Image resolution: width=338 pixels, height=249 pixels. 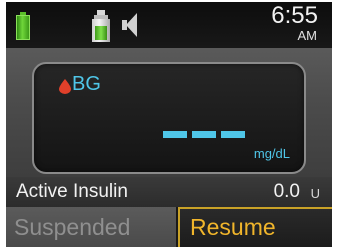 I want to click on suspended-button: Suspended, so click(x=91, y=227).